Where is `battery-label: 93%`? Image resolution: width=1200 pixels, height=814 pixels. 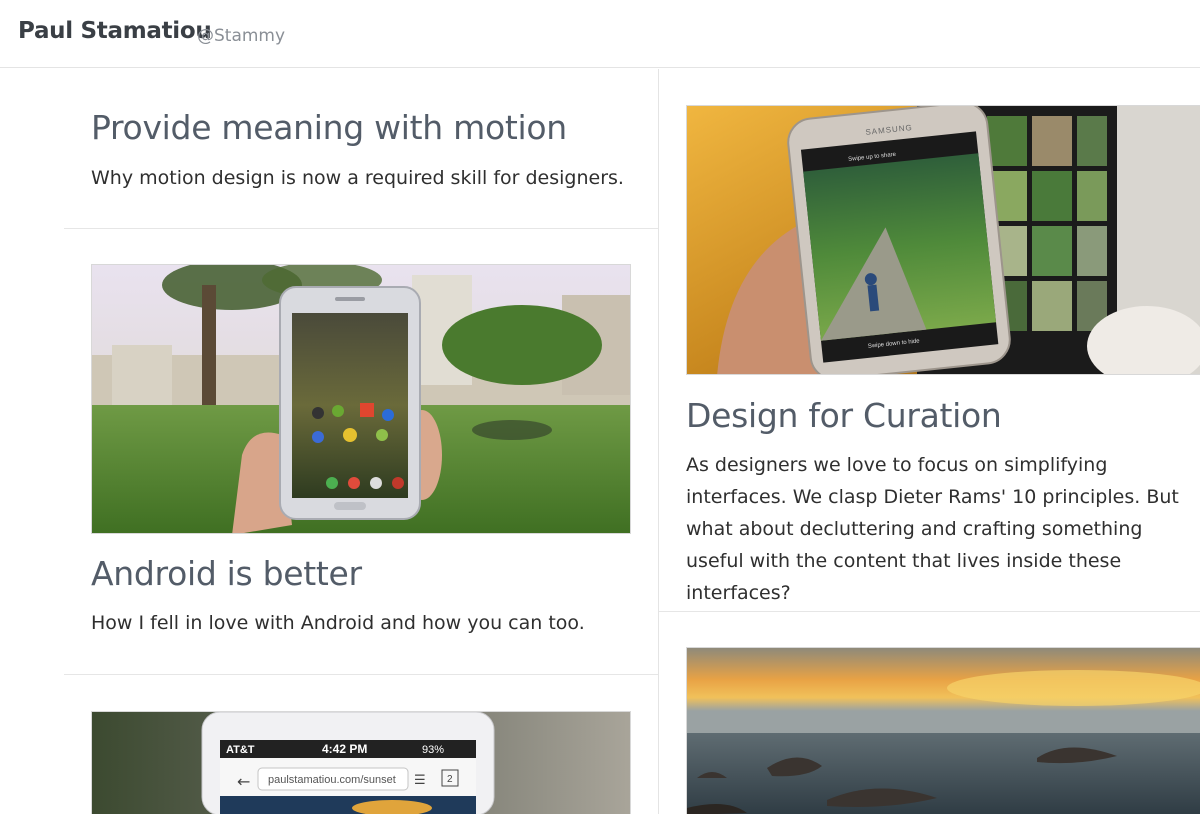 battery-label: 93% is located at coordinates (433, 750).